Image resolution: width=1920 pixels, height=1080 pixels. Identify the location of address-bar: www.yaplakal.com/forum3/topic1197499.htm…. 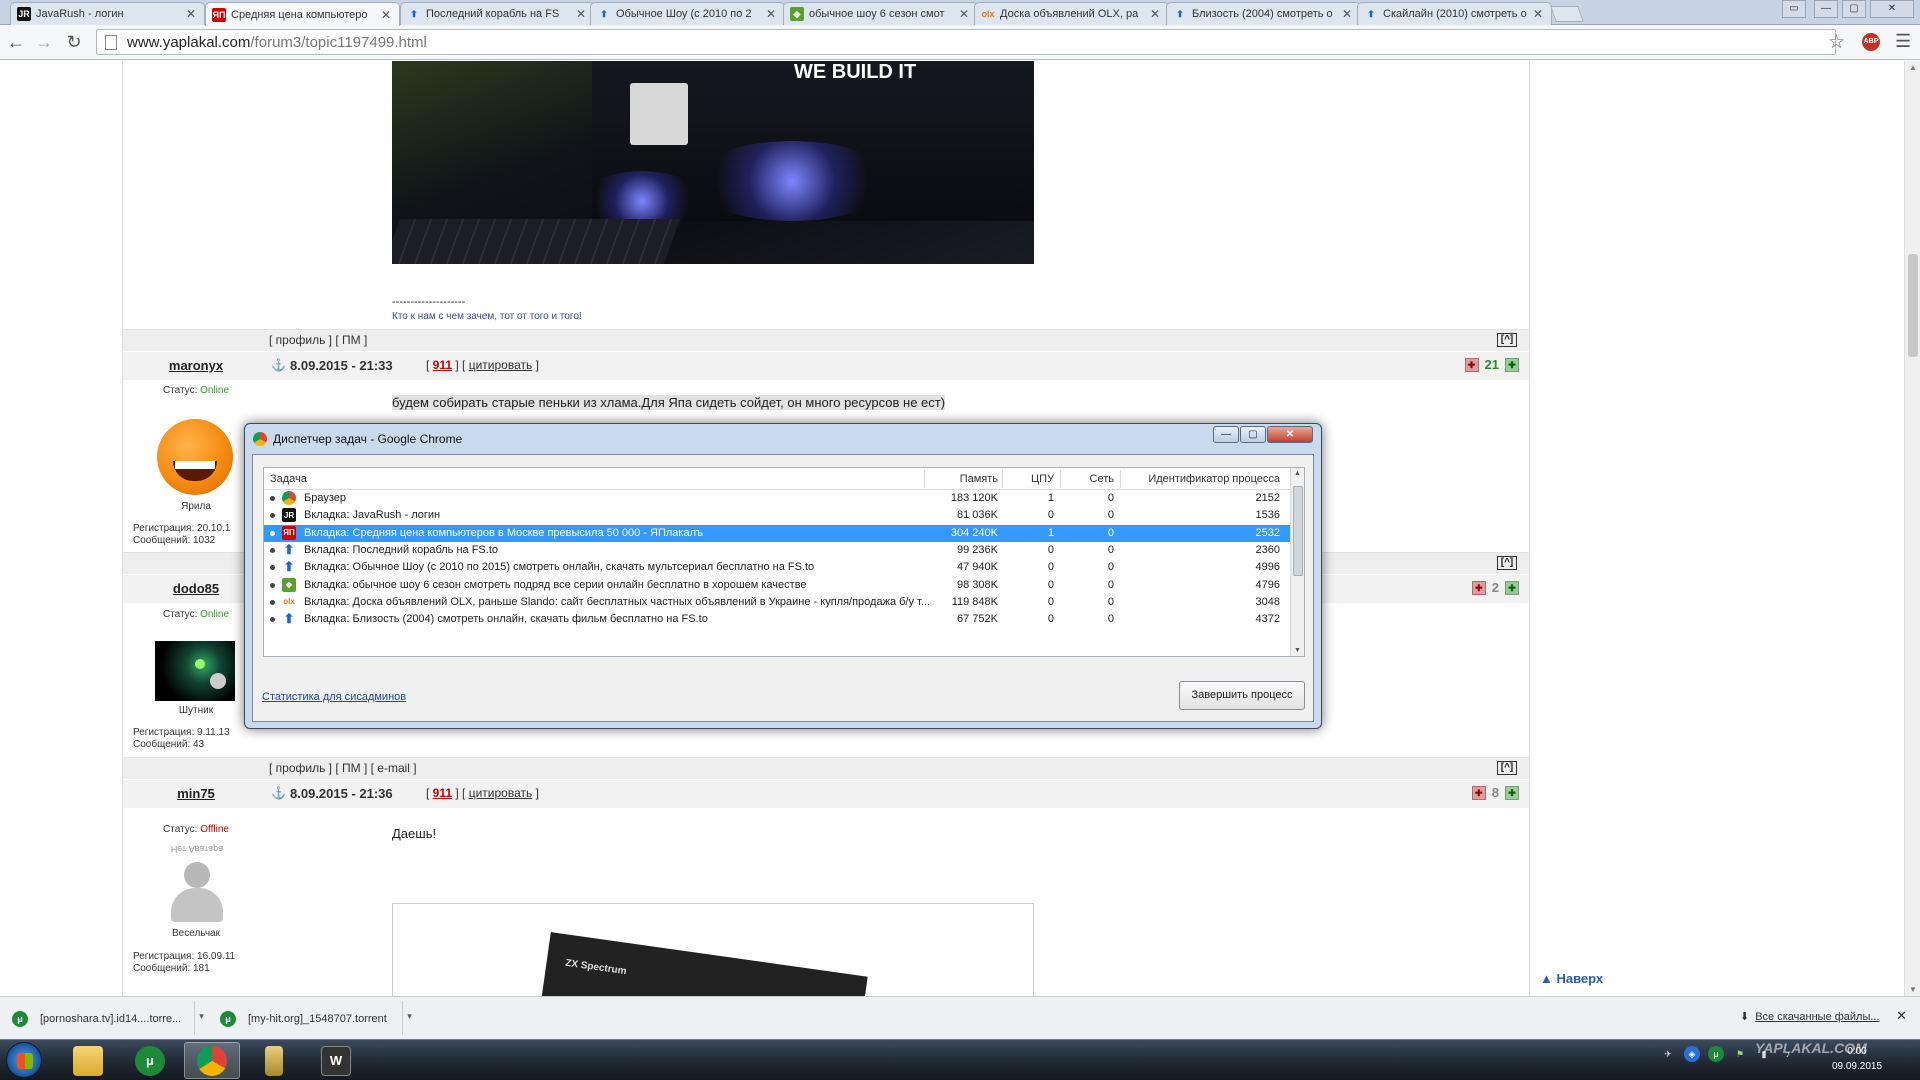
(966, 42).